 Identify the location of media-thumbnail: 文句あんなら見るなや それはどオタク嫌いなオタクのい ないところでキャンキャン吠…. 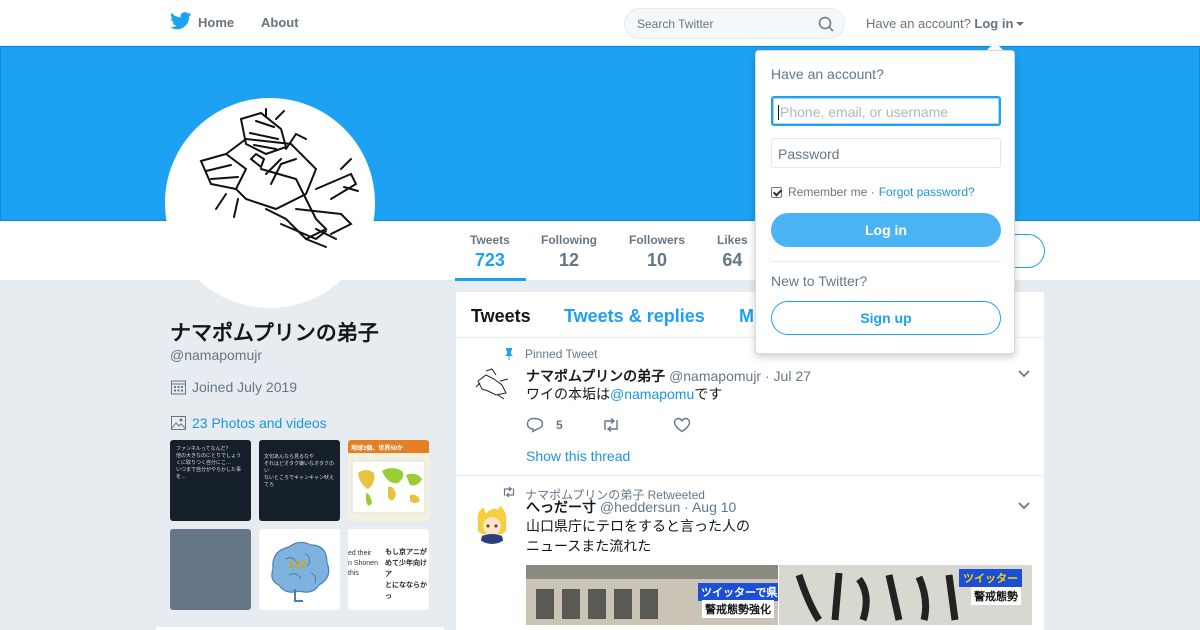
(299, 480).